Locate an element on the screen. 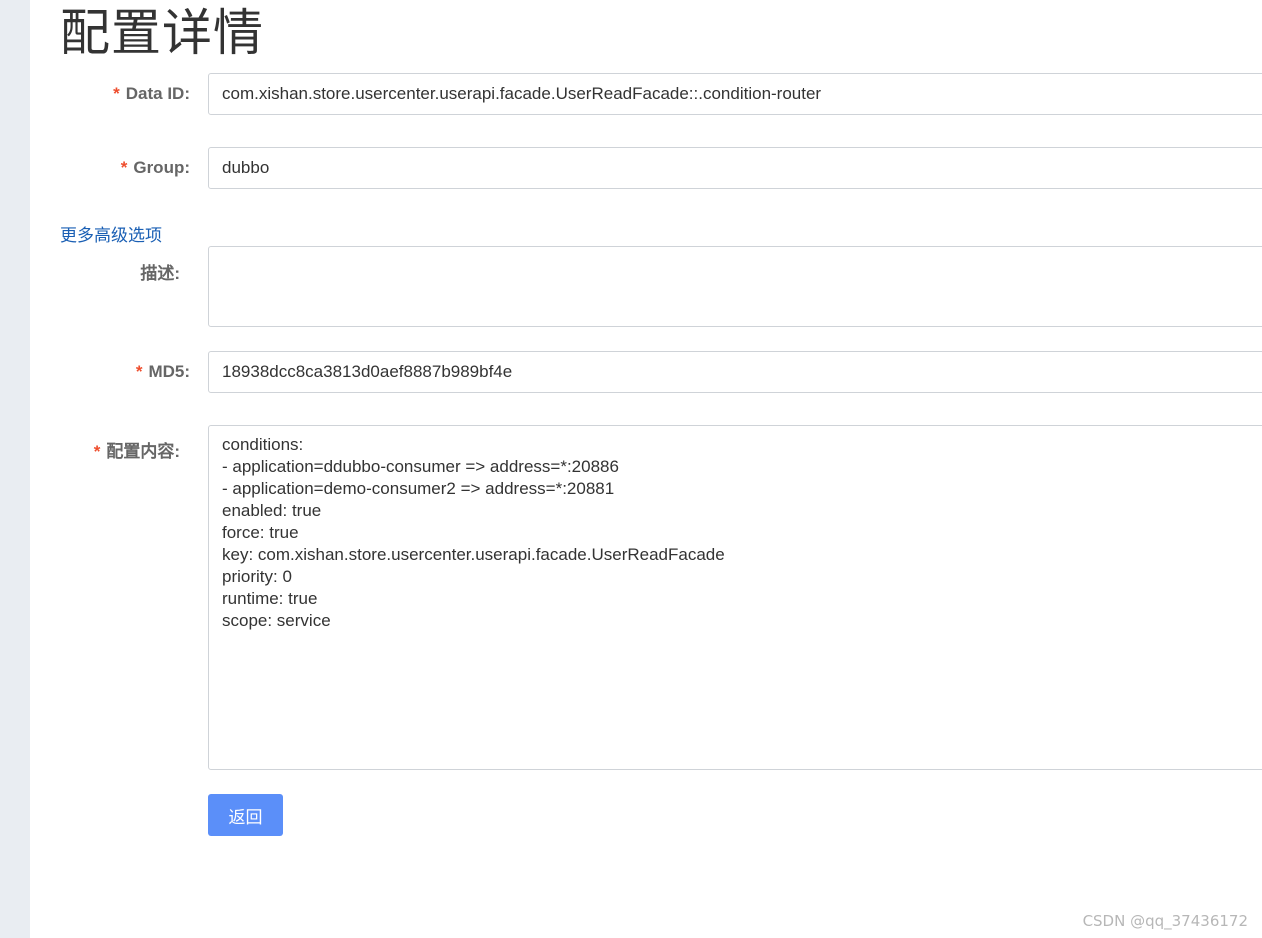 Image resolution: width=1262 pixels, height=938 pixels. description-label: 描述: is located at coordinates (160, 273).